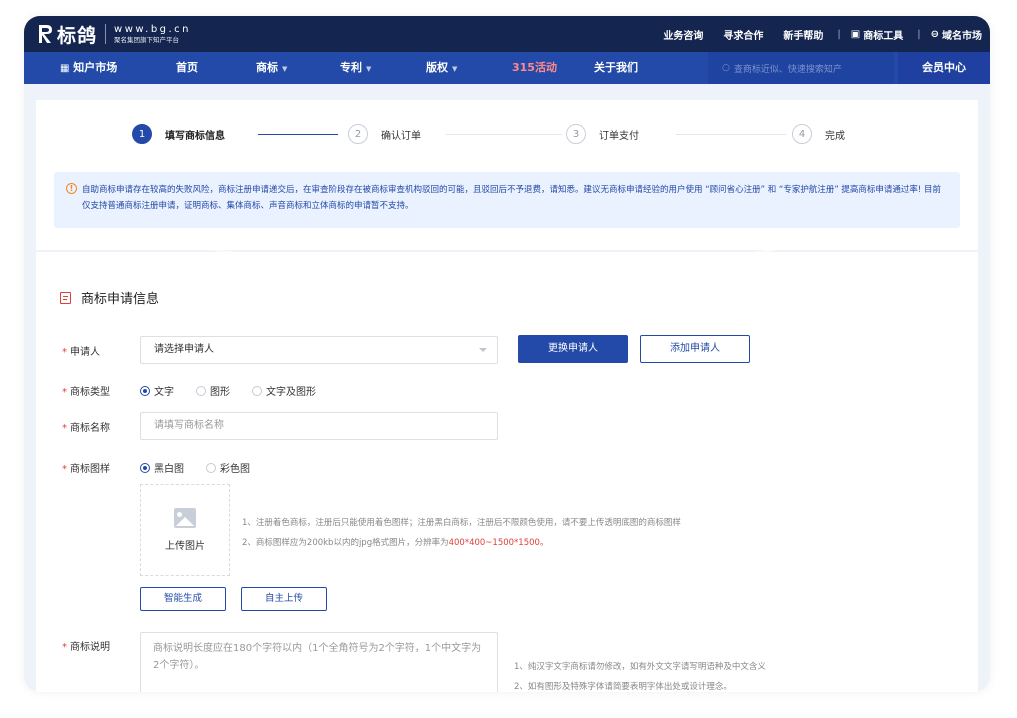 This screenshot has height=718, width=1017. Describe the element at coordinates (934, 34) in the screenshot. I see `globe-icon: ⊖` at that location.